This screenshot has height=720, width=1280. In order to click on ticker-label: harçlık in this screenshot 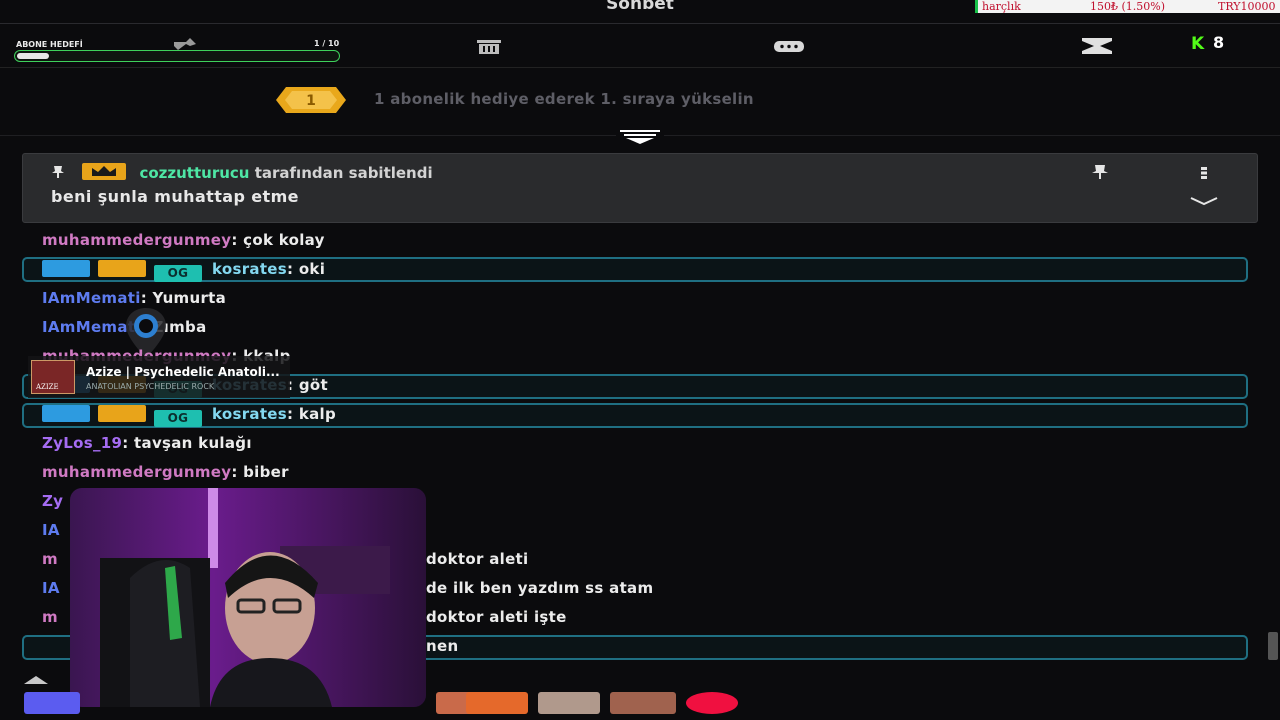, I will do `click(1001, 6)`.